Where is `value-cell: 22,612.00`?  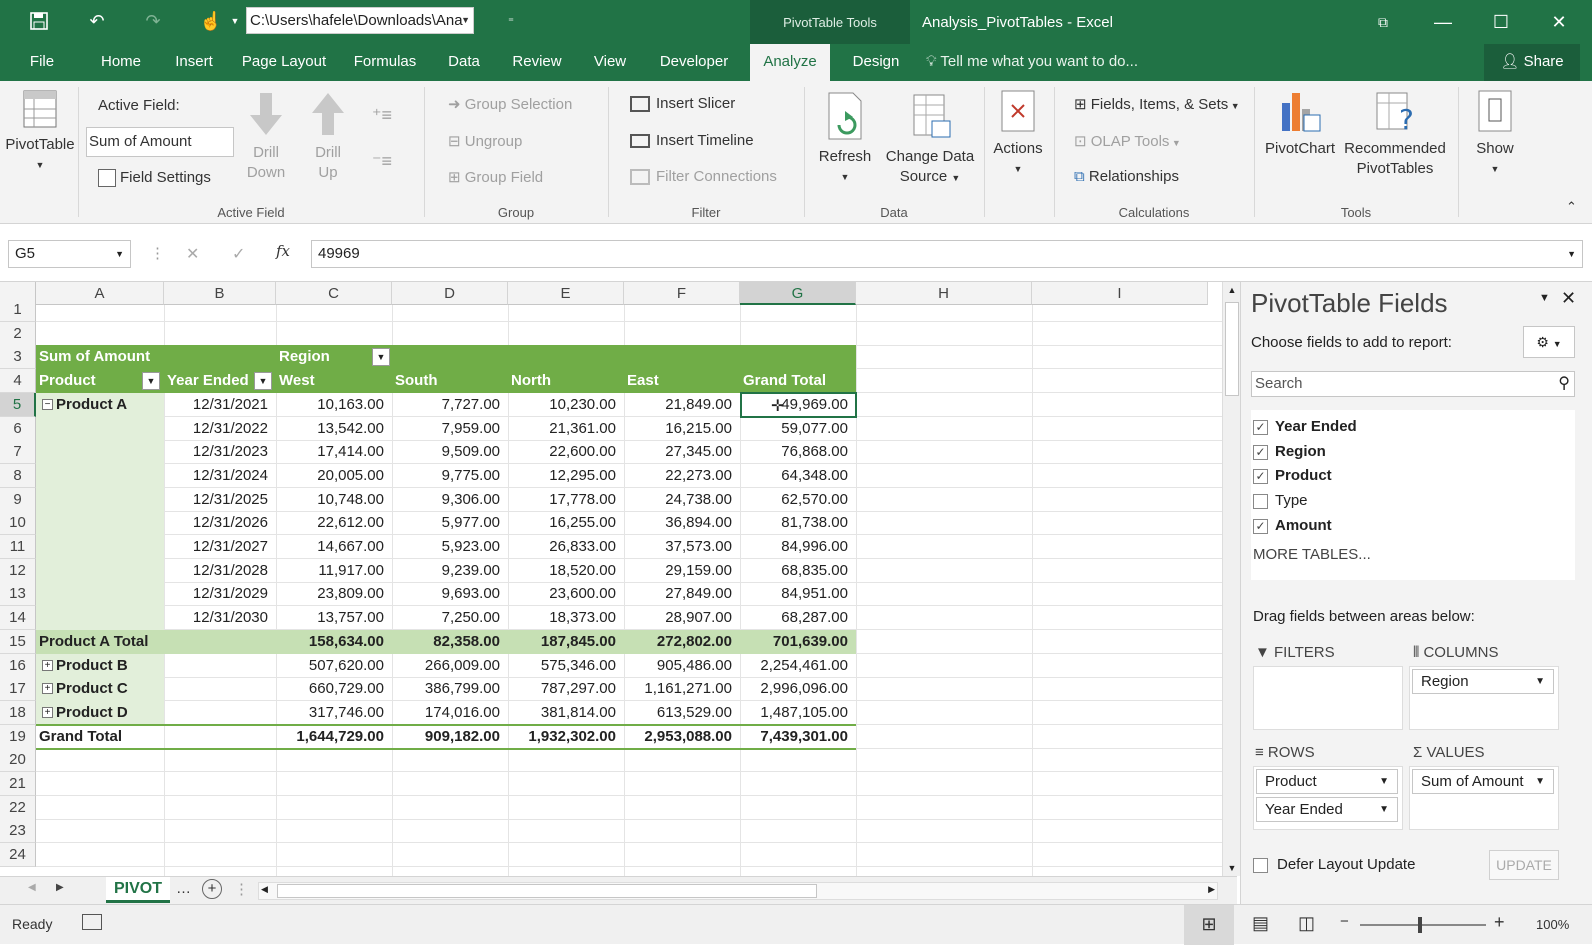
value-cell: 22,612.00 is located at coordinates (334, 523).